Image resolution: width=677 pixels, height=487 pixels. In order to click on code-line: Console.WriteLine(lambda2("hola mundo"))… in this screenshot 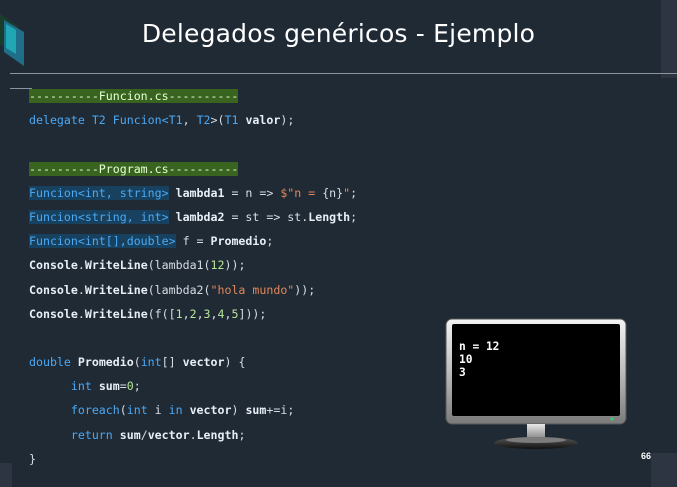, I will do `click(239, 290)`.